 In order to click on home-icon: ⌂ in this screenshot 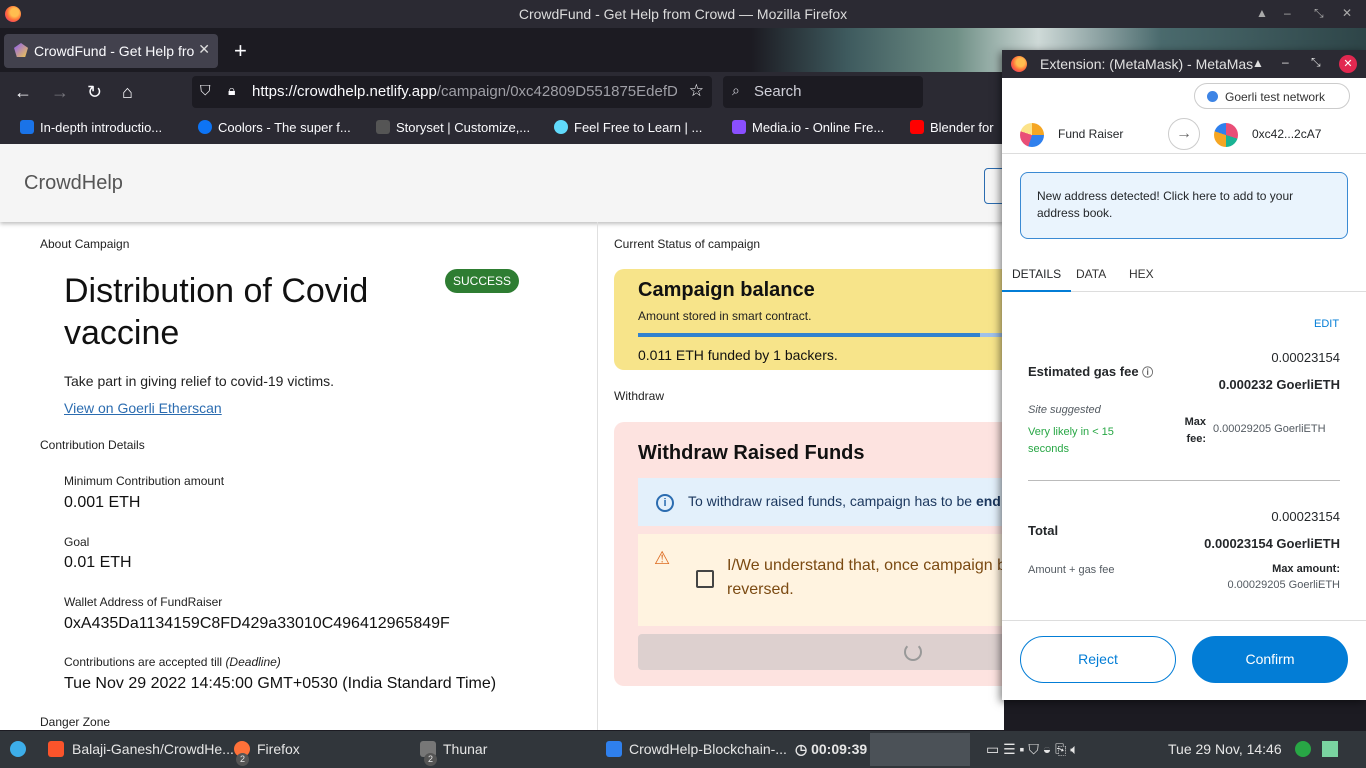, I will do `click(127, 92)`.